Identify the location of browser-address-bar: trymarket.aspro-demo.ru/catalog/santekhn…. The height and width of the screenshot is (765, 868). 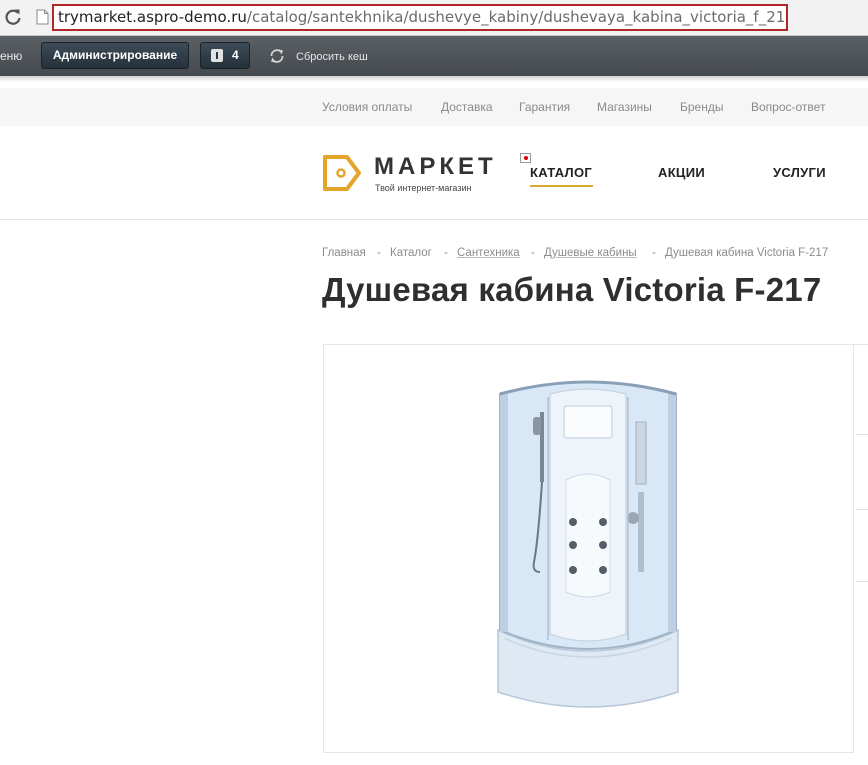
(434, 18).